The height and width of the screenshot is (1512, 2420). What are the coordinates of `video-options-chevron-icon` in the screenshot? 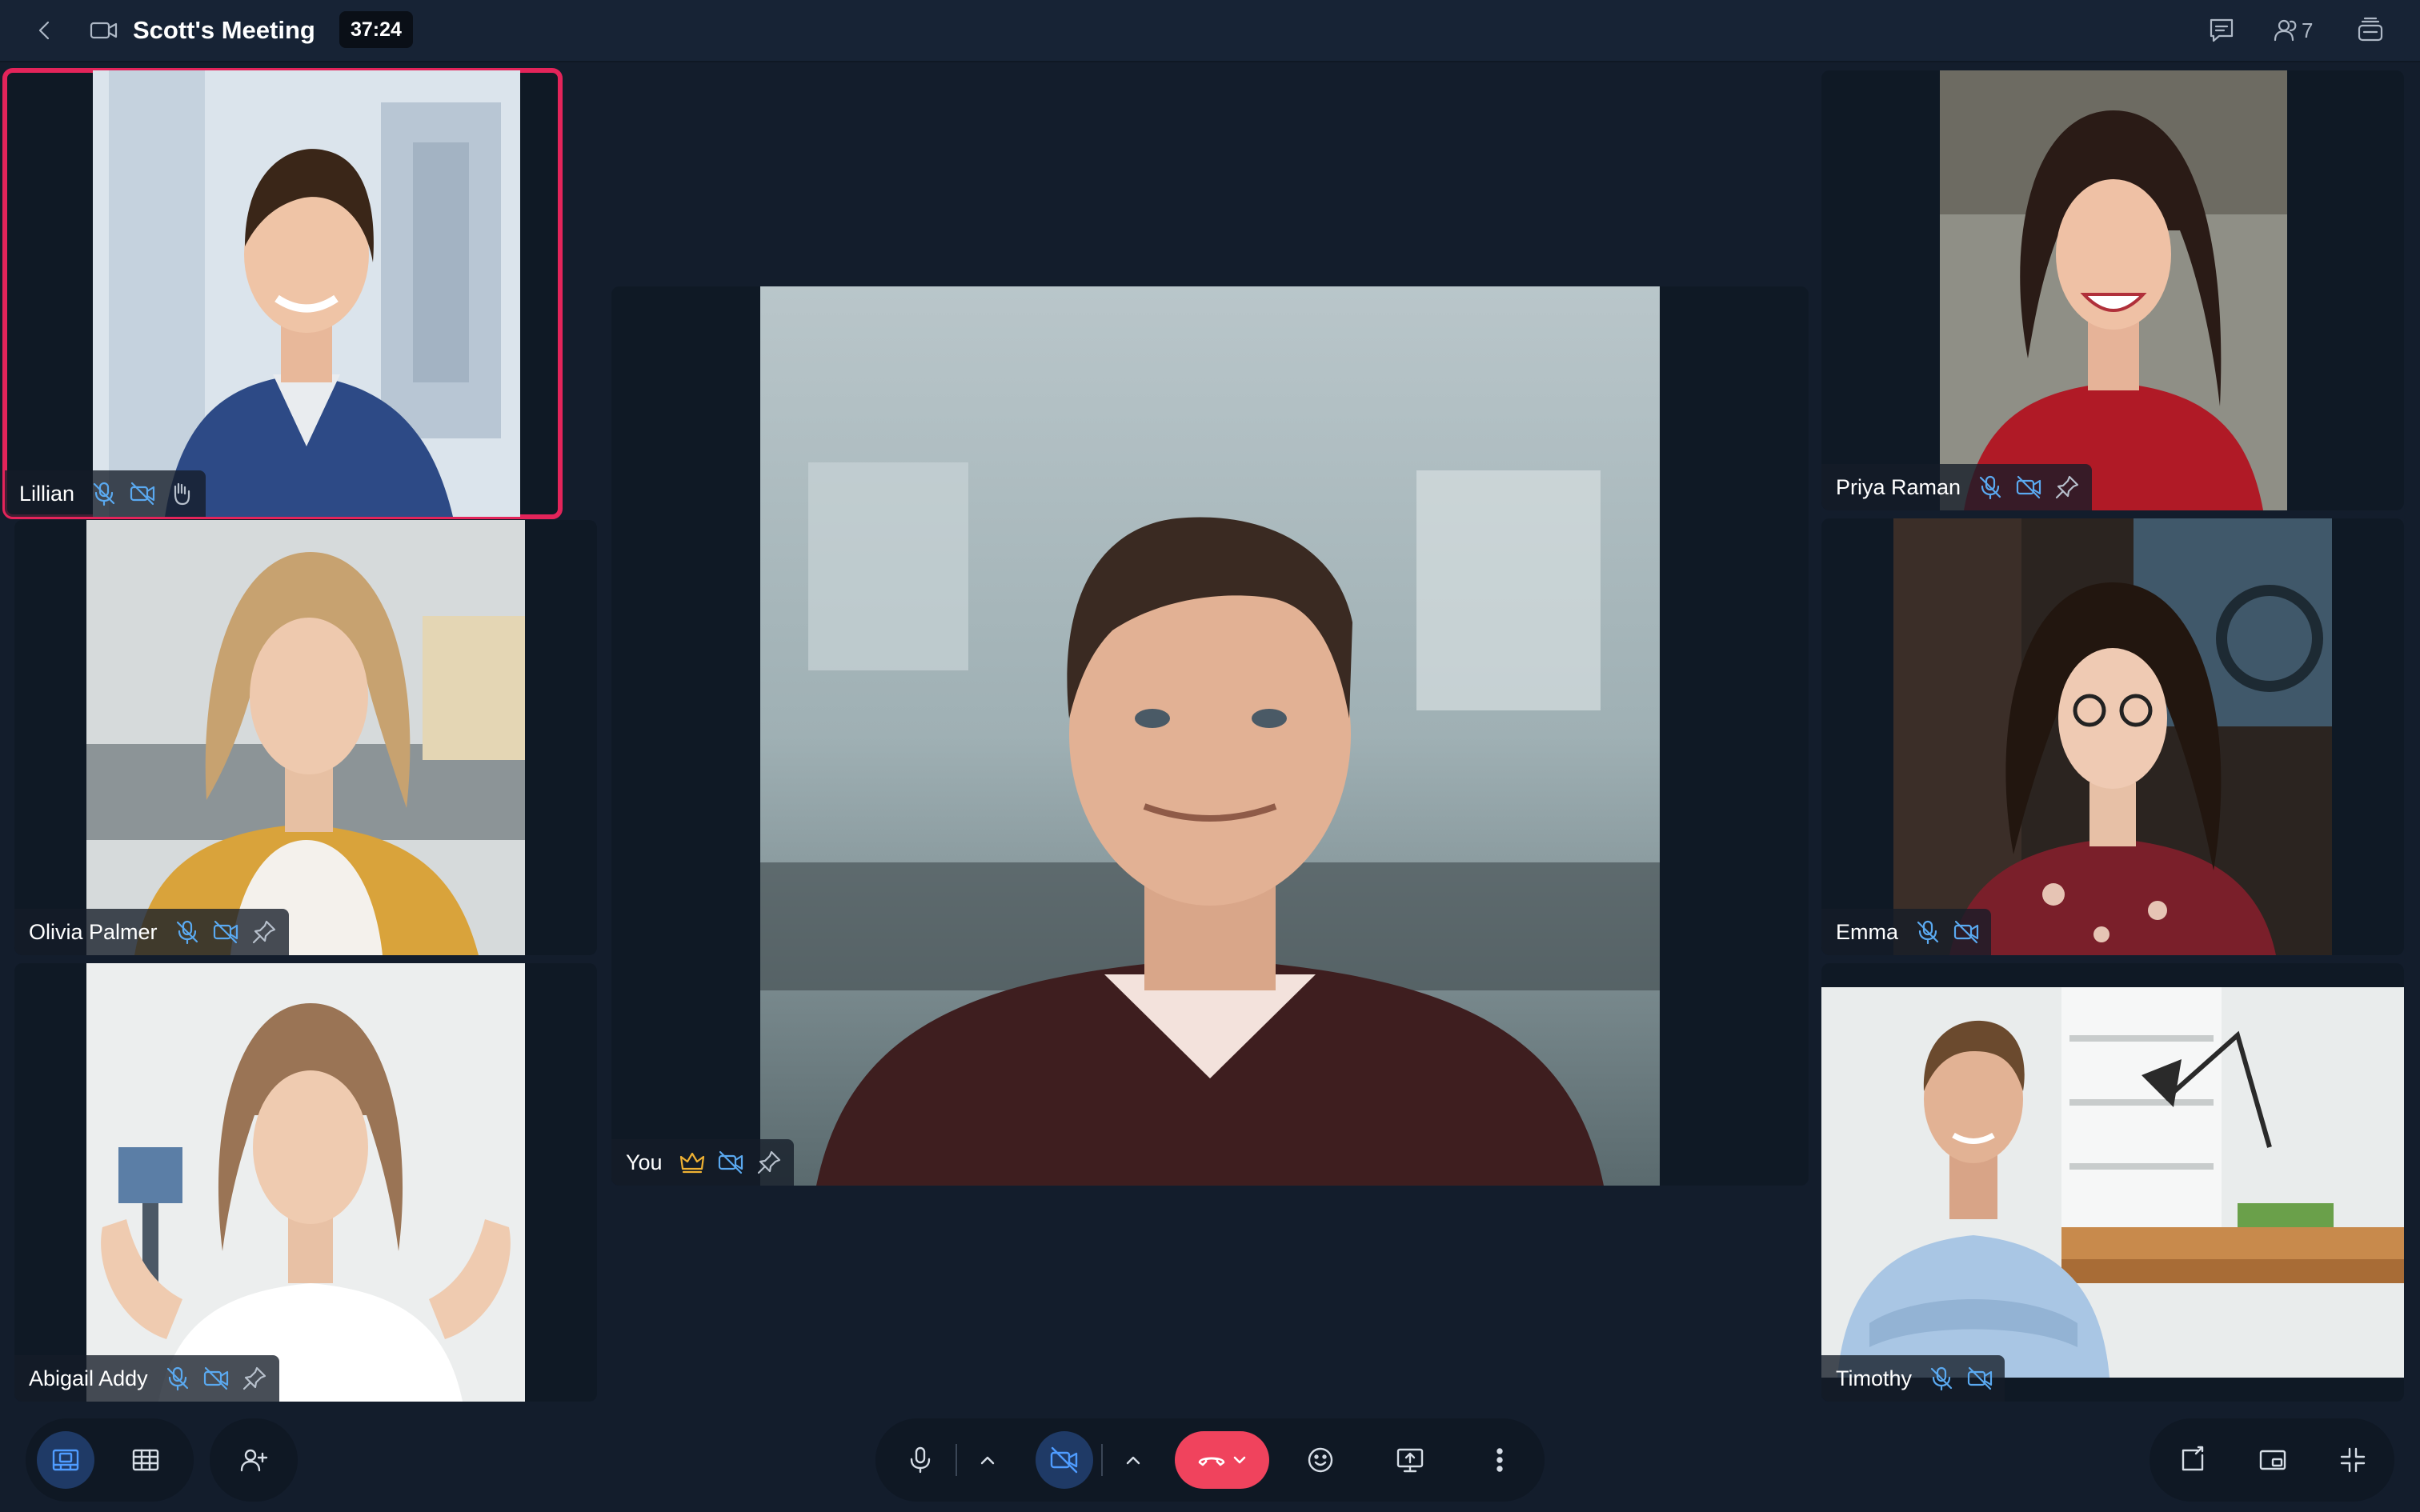 It's located at (1133, 1460).